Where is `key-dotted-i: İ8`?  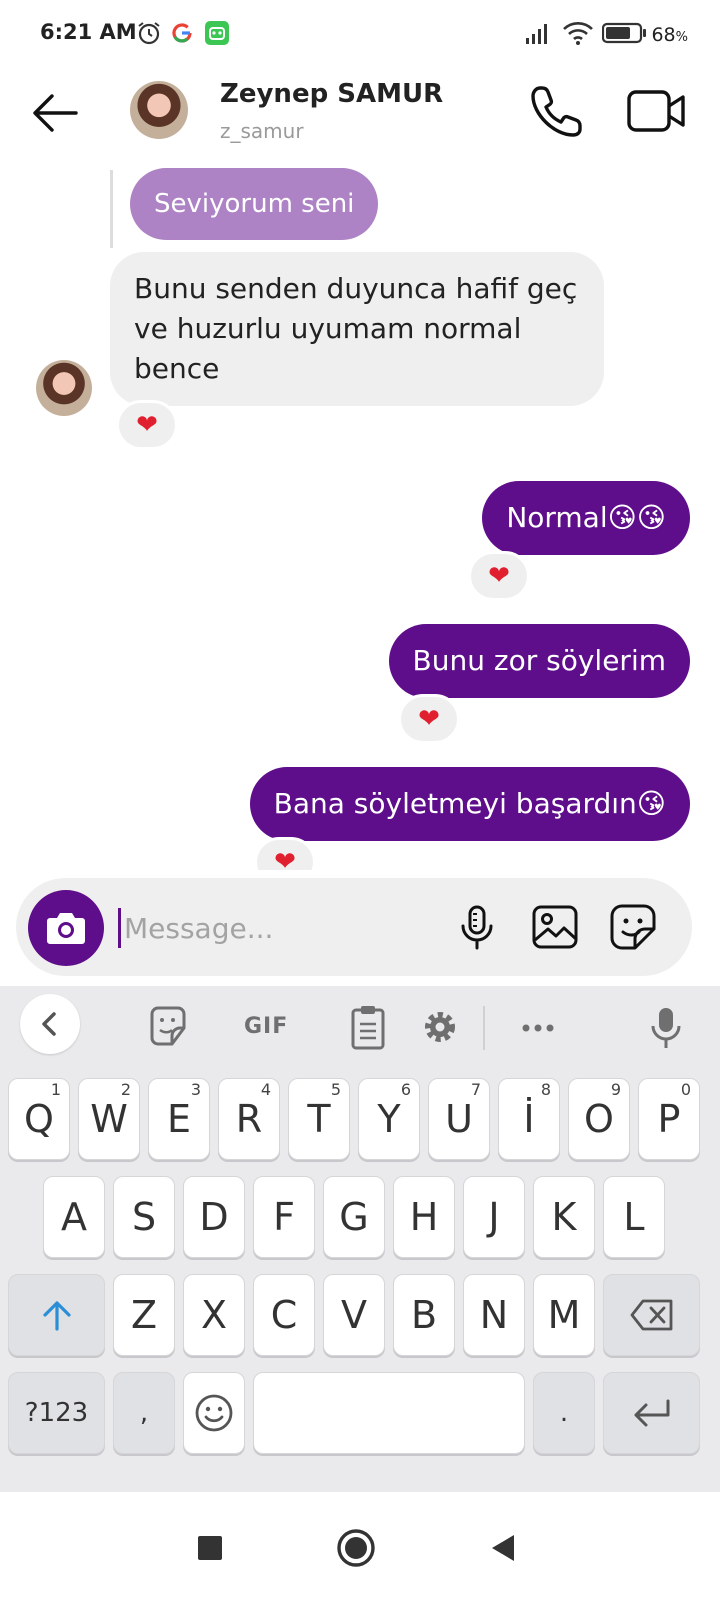
key-dotted-i: İ8 is located at coordinates (529, 1119).